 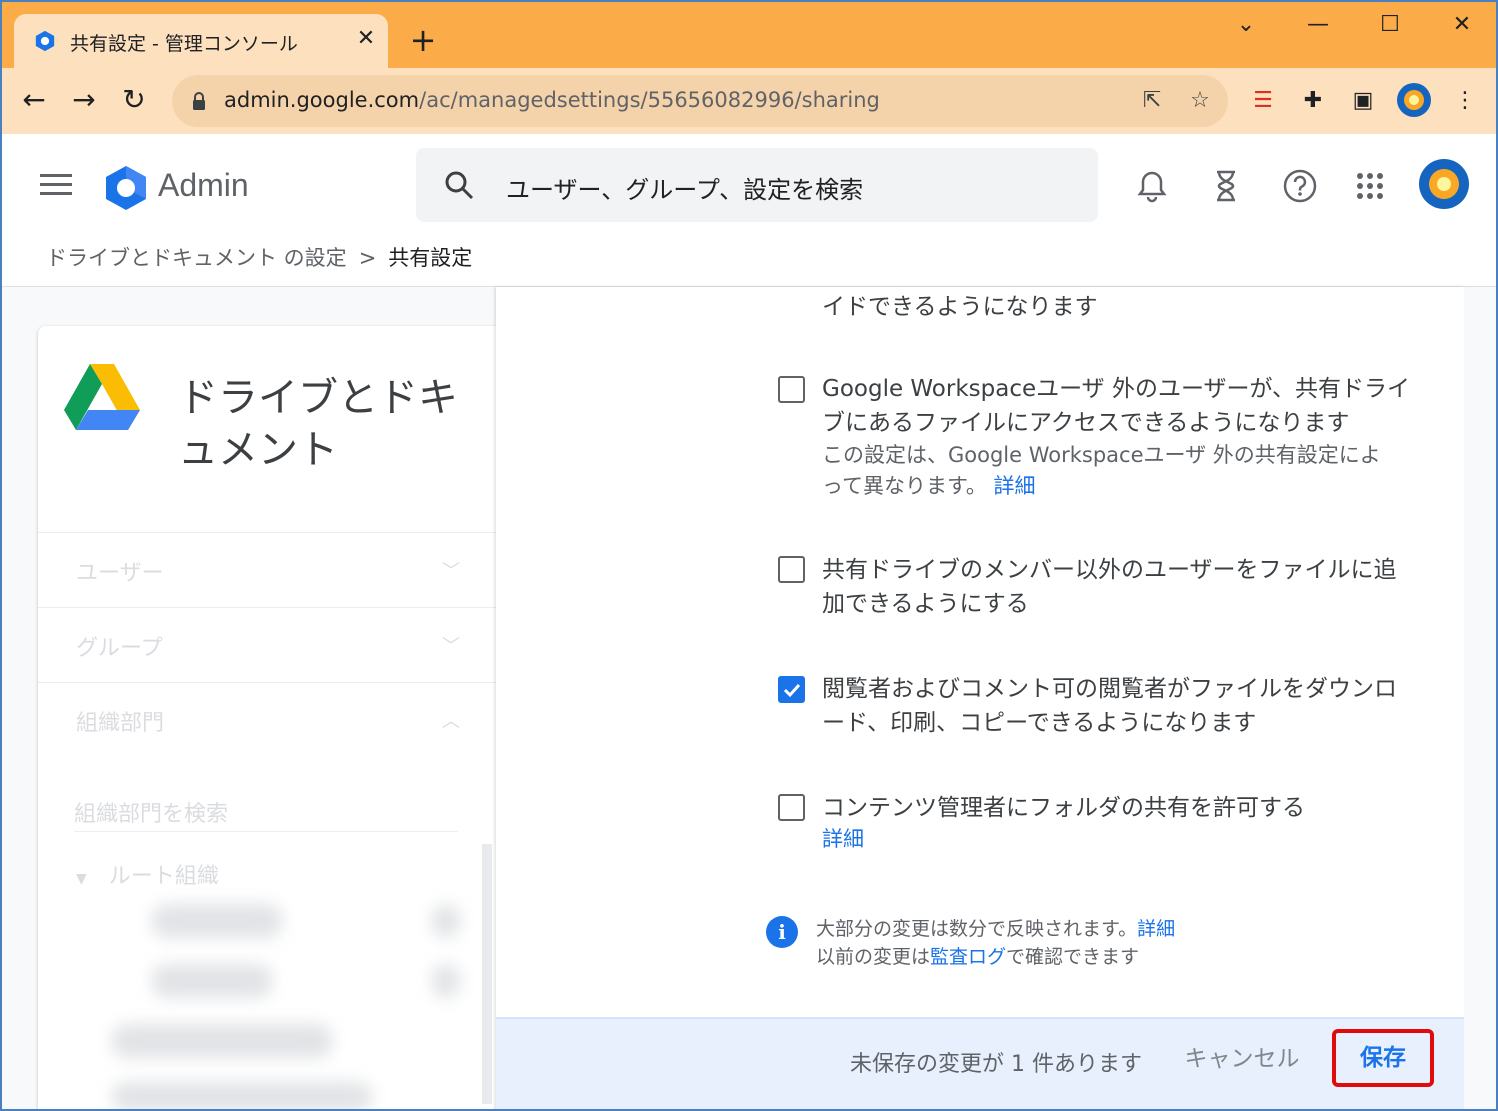 I want to click on breadcrumb-parent-link: ドライブとドキュメント の設定, so click(x=196, y=258).